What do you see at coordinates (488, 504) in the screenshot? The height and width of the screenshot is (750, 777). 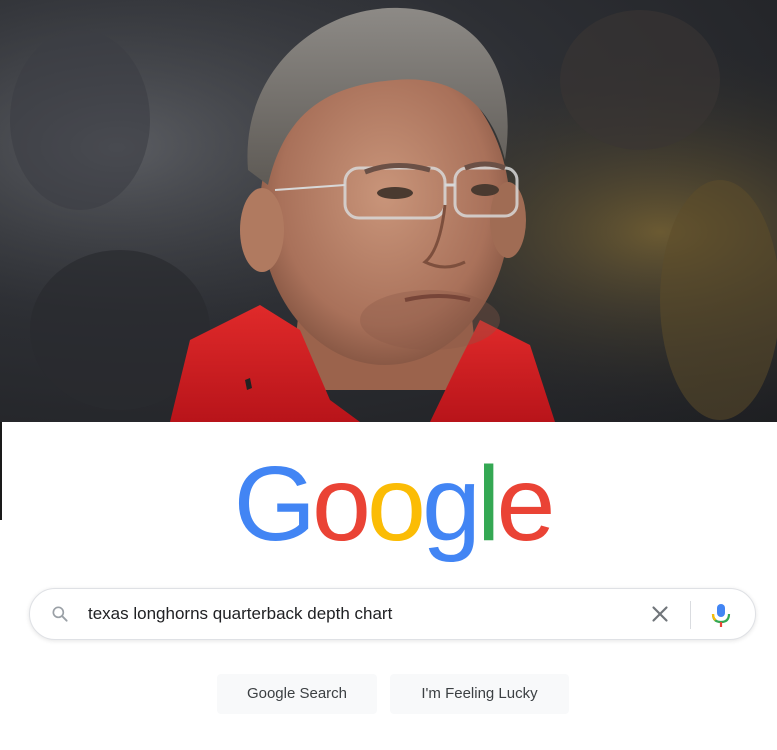 I see `logo-letter: l` at bounding box center [488, 504].